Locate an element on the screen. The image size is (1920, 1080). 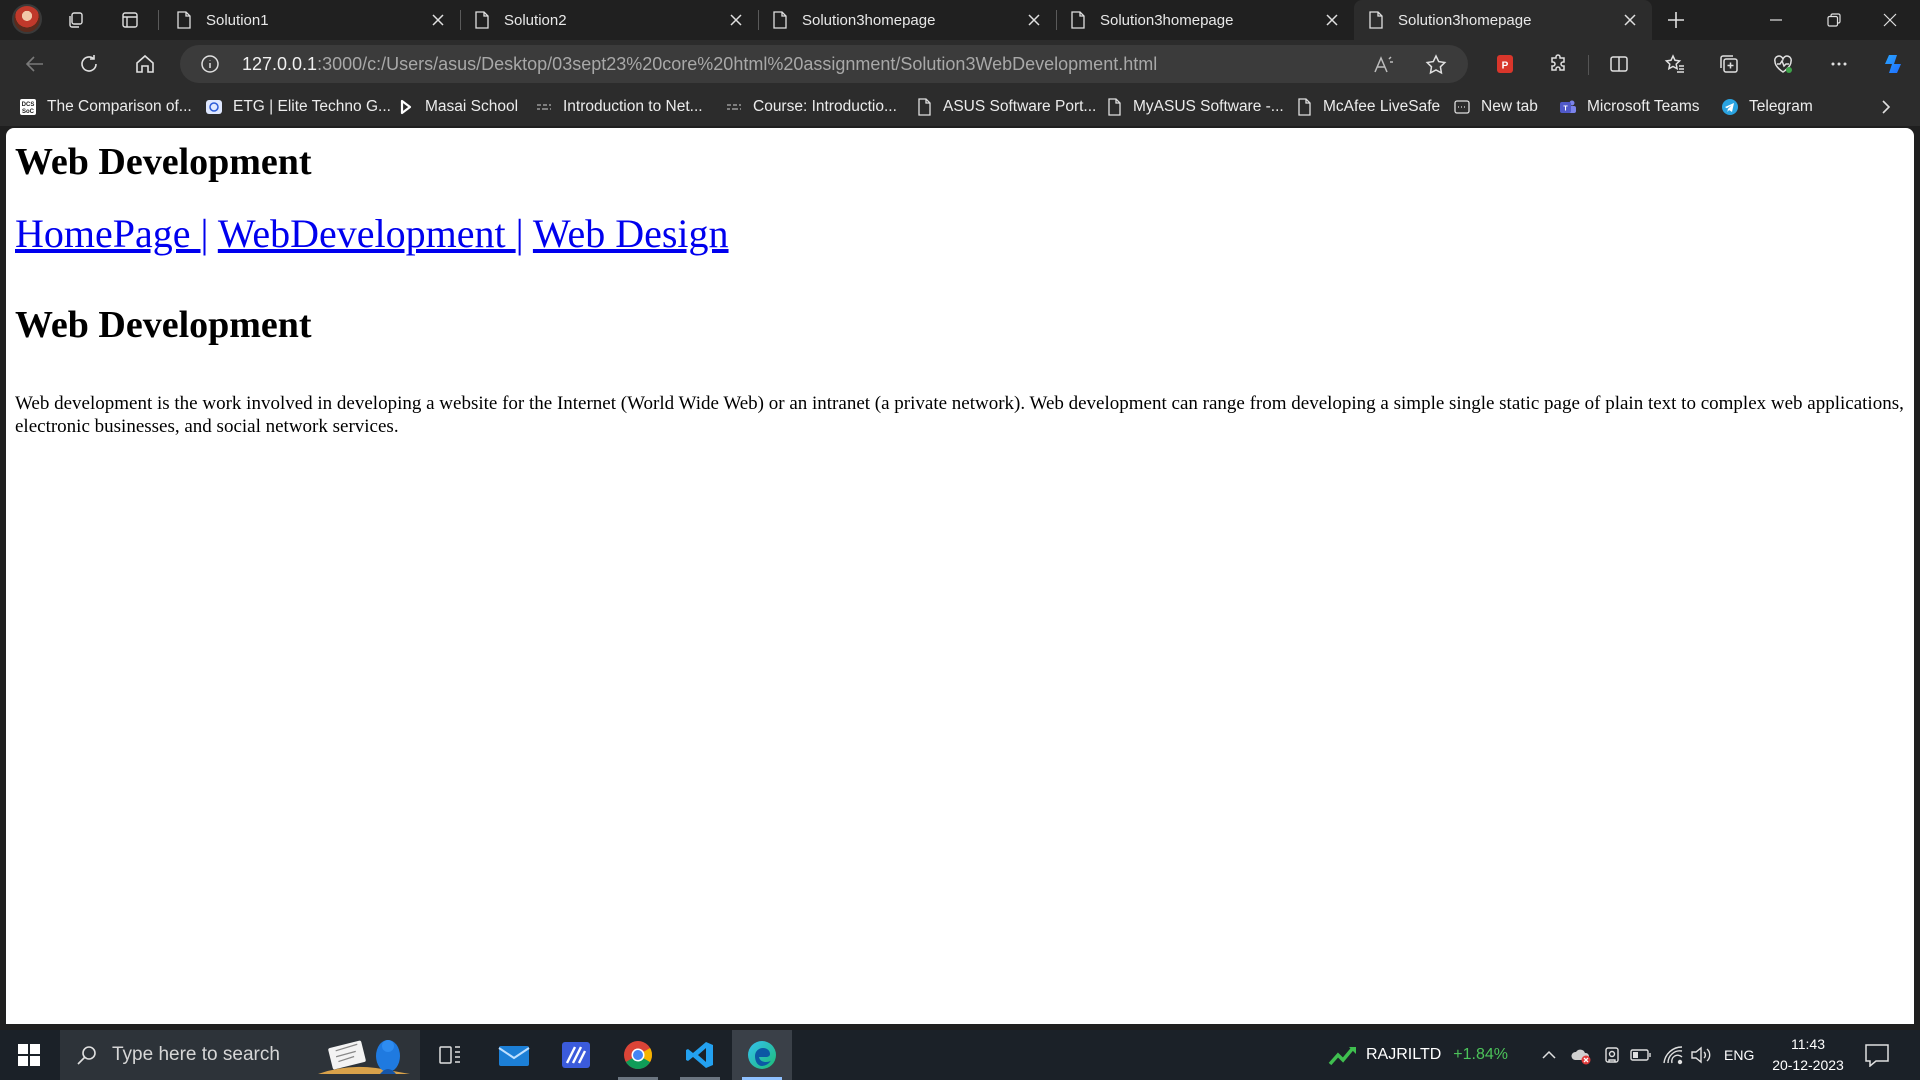
start-button is located at coordinates (29, 1055).